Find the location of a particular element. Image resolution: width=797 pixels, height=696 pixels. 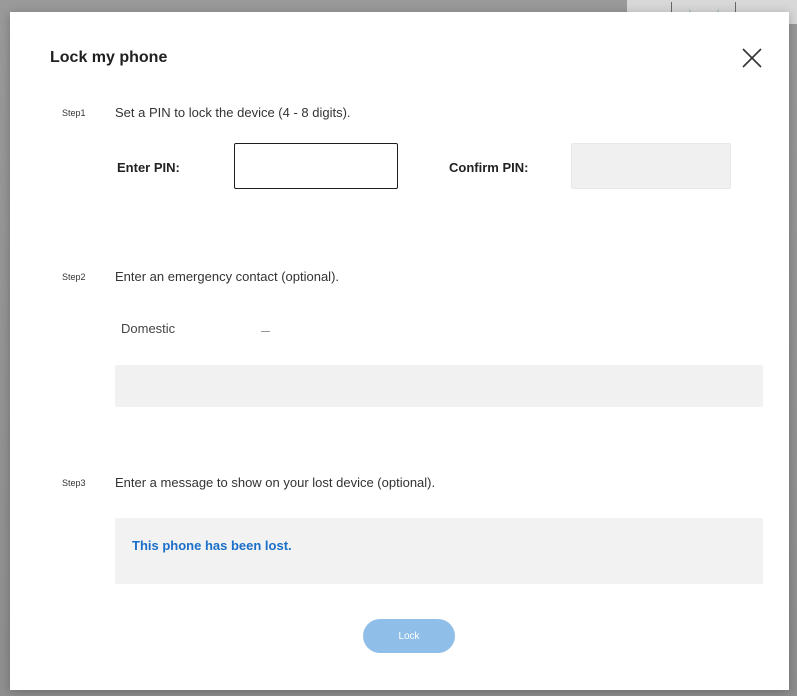

step3-tag: Step3 is located at coordinates (74, 483).